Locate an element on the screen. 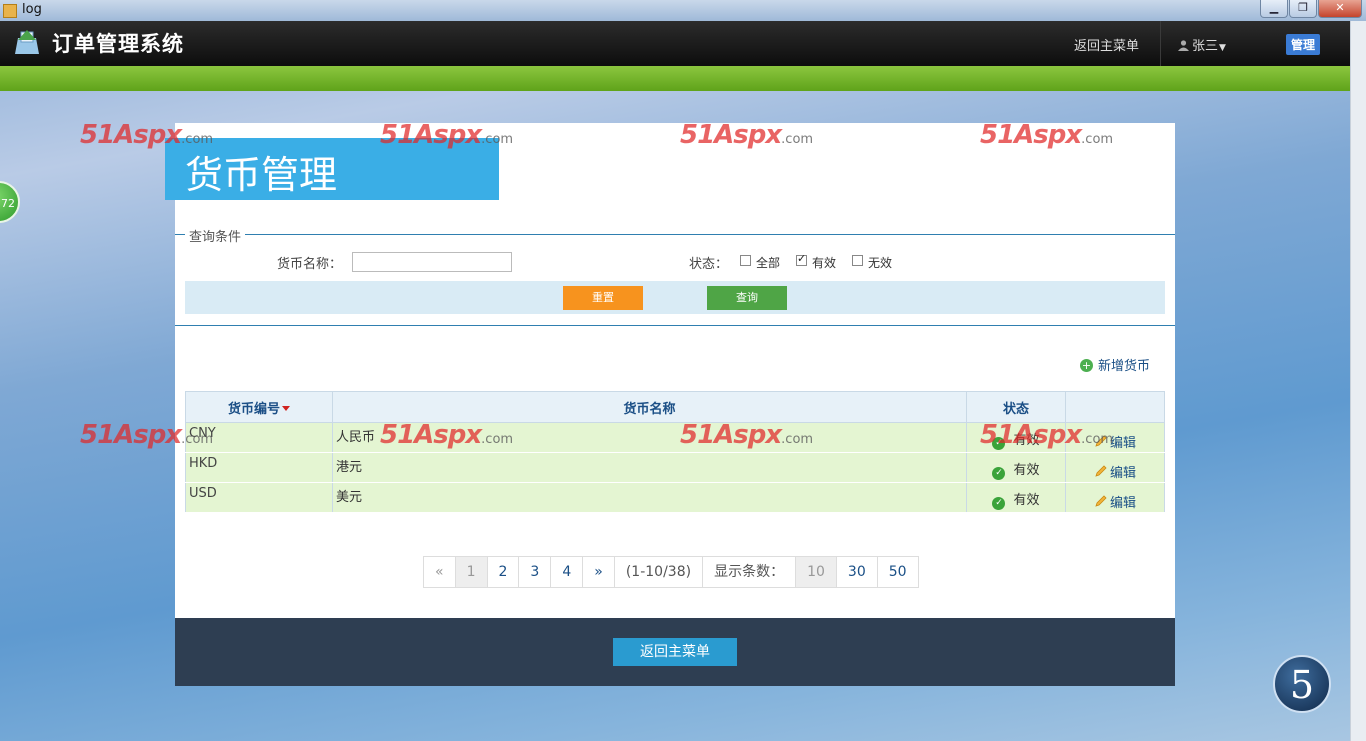 This screenshot has width=1366, height=741. query-legend: 查询条件 is located at coordinates (215, 235).